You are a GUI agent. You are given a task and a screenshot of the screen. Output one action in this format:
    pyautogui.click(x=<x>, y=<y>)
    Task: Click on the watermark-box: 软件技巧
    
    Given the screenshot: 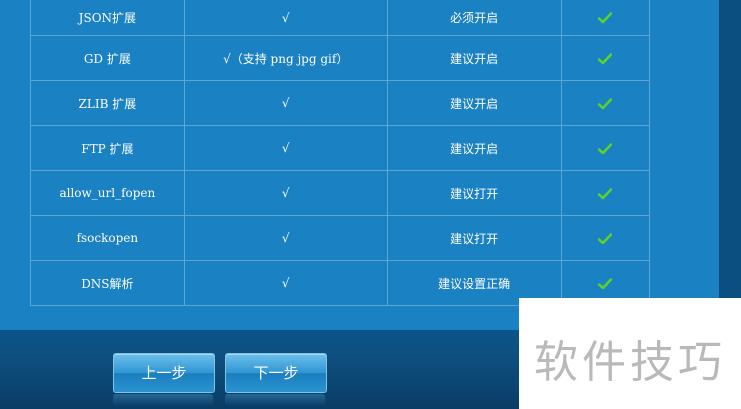 What is the action you would take?
    pyautogui.click(x=630, y=353)
    